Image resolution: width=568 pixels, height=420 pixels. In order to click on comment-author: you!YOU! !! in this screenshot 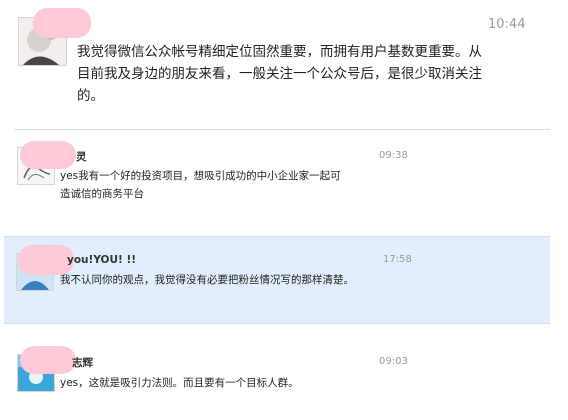, I will do `click(101, 260)`.